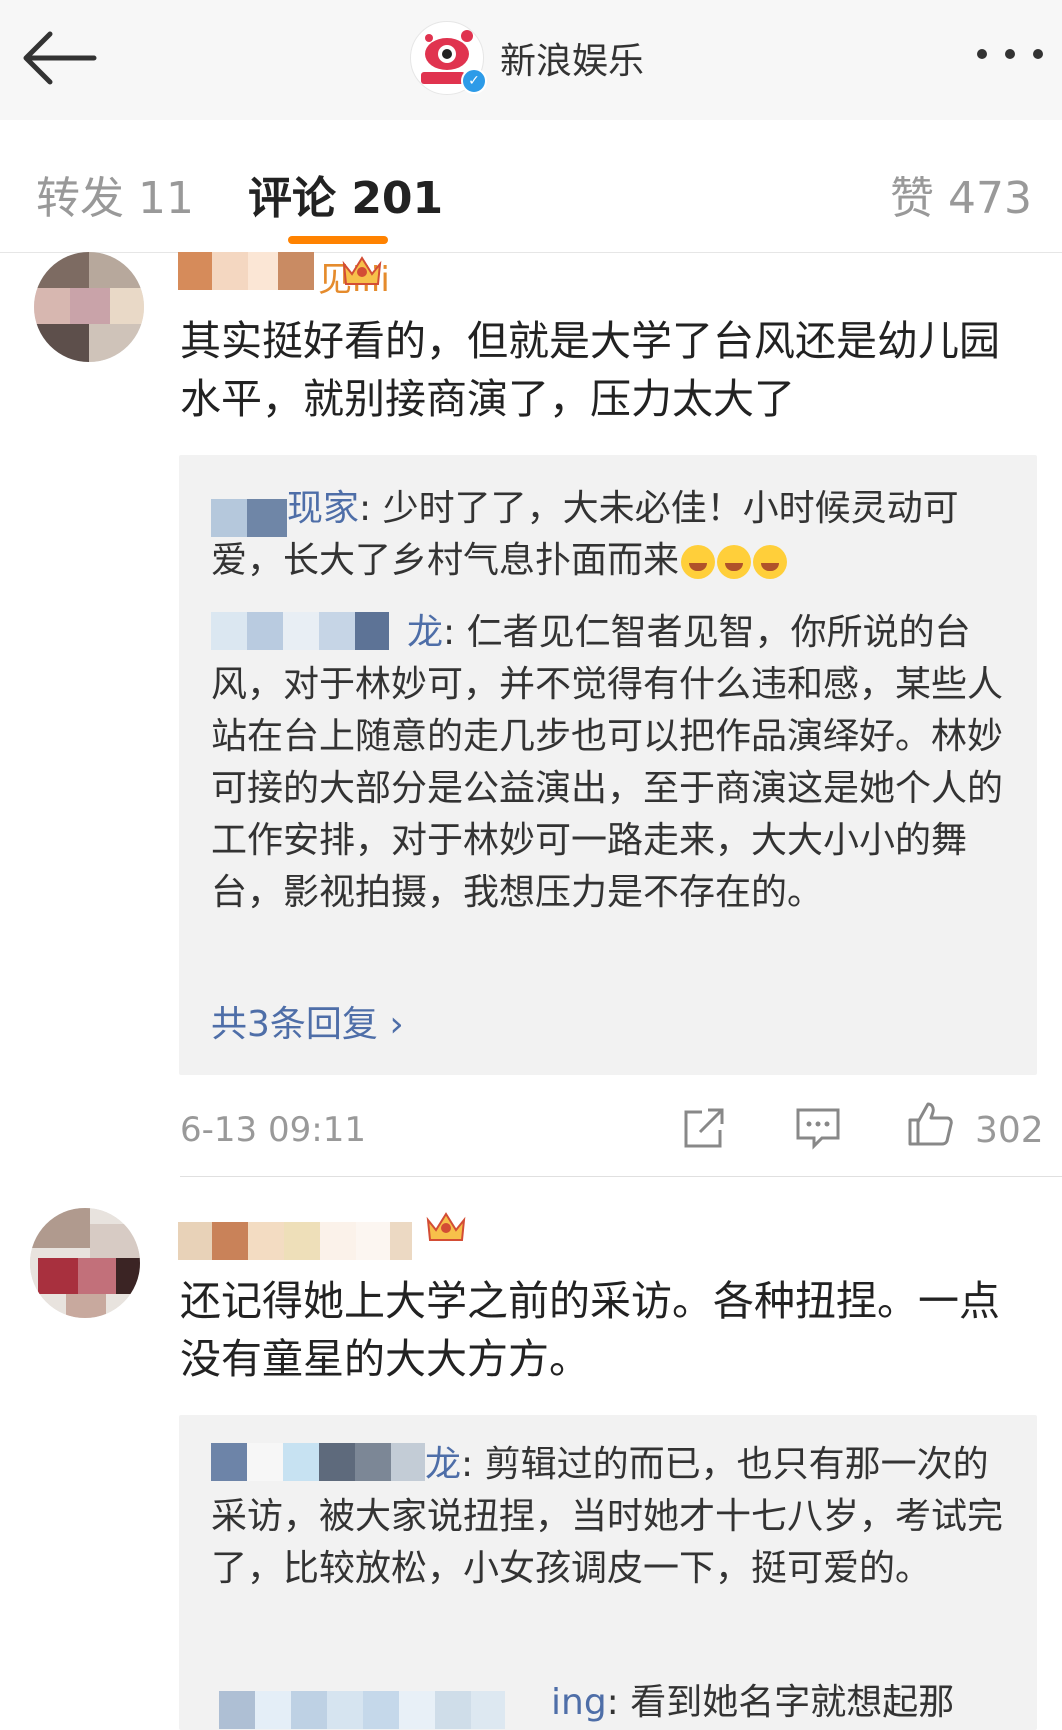 This screenshot has height=1730, width=1062. I want to click on verified-badge-icon: ✓, so click(474, 81).